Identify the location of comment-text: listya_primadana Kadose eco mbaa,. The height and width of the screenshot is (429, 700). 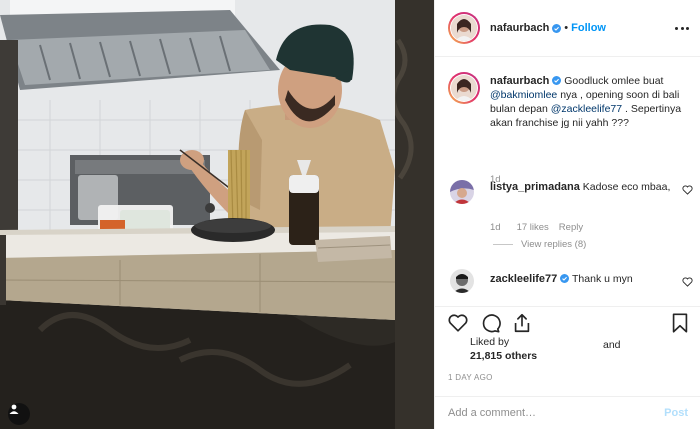
(588, 187).